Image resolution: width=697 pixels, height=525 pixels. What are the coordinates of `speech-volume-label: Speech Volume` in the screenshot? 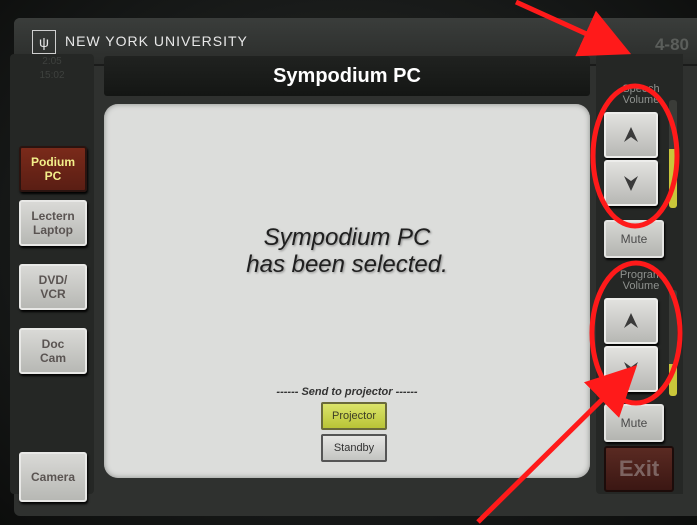 It's located at (641, 95).